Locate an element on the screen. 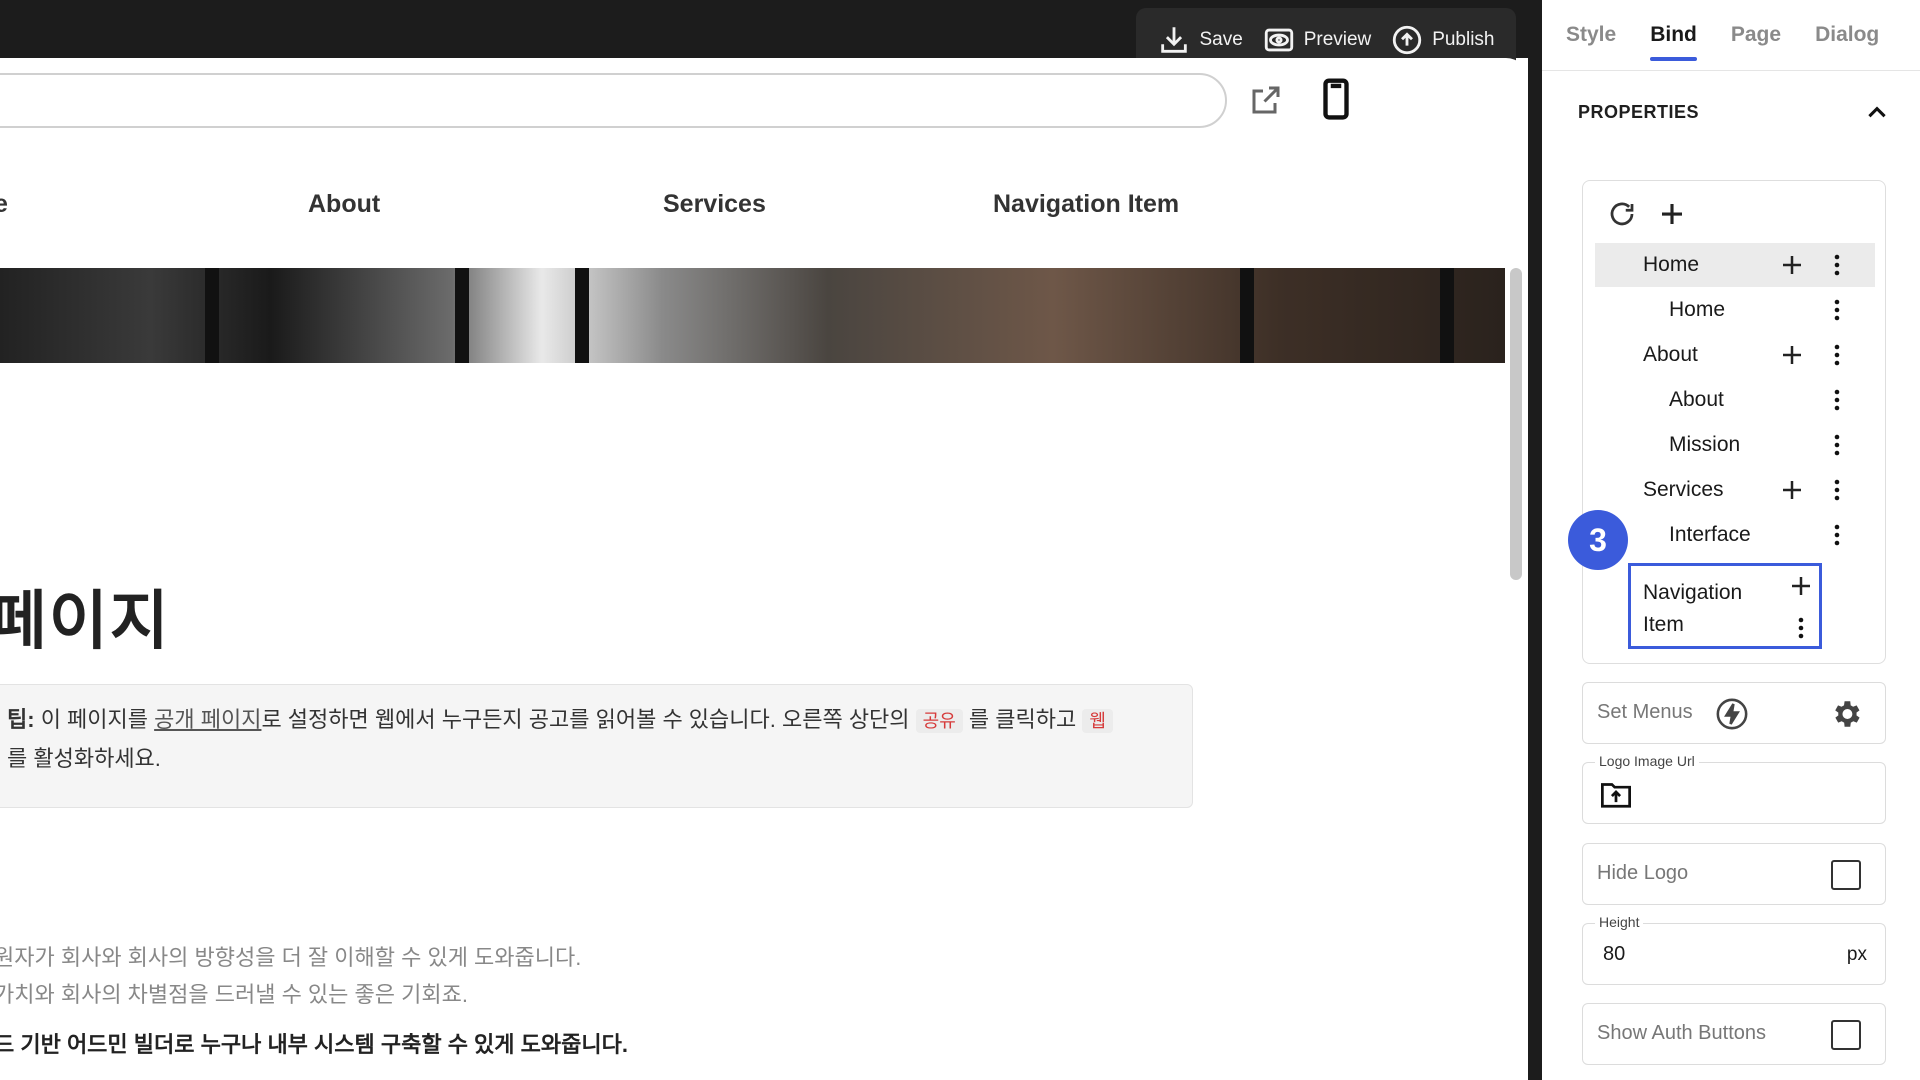 Image resolution: width=1920 pixels, height=1080 pixels. height-value: 80 is located at coordinates (1614, 954).